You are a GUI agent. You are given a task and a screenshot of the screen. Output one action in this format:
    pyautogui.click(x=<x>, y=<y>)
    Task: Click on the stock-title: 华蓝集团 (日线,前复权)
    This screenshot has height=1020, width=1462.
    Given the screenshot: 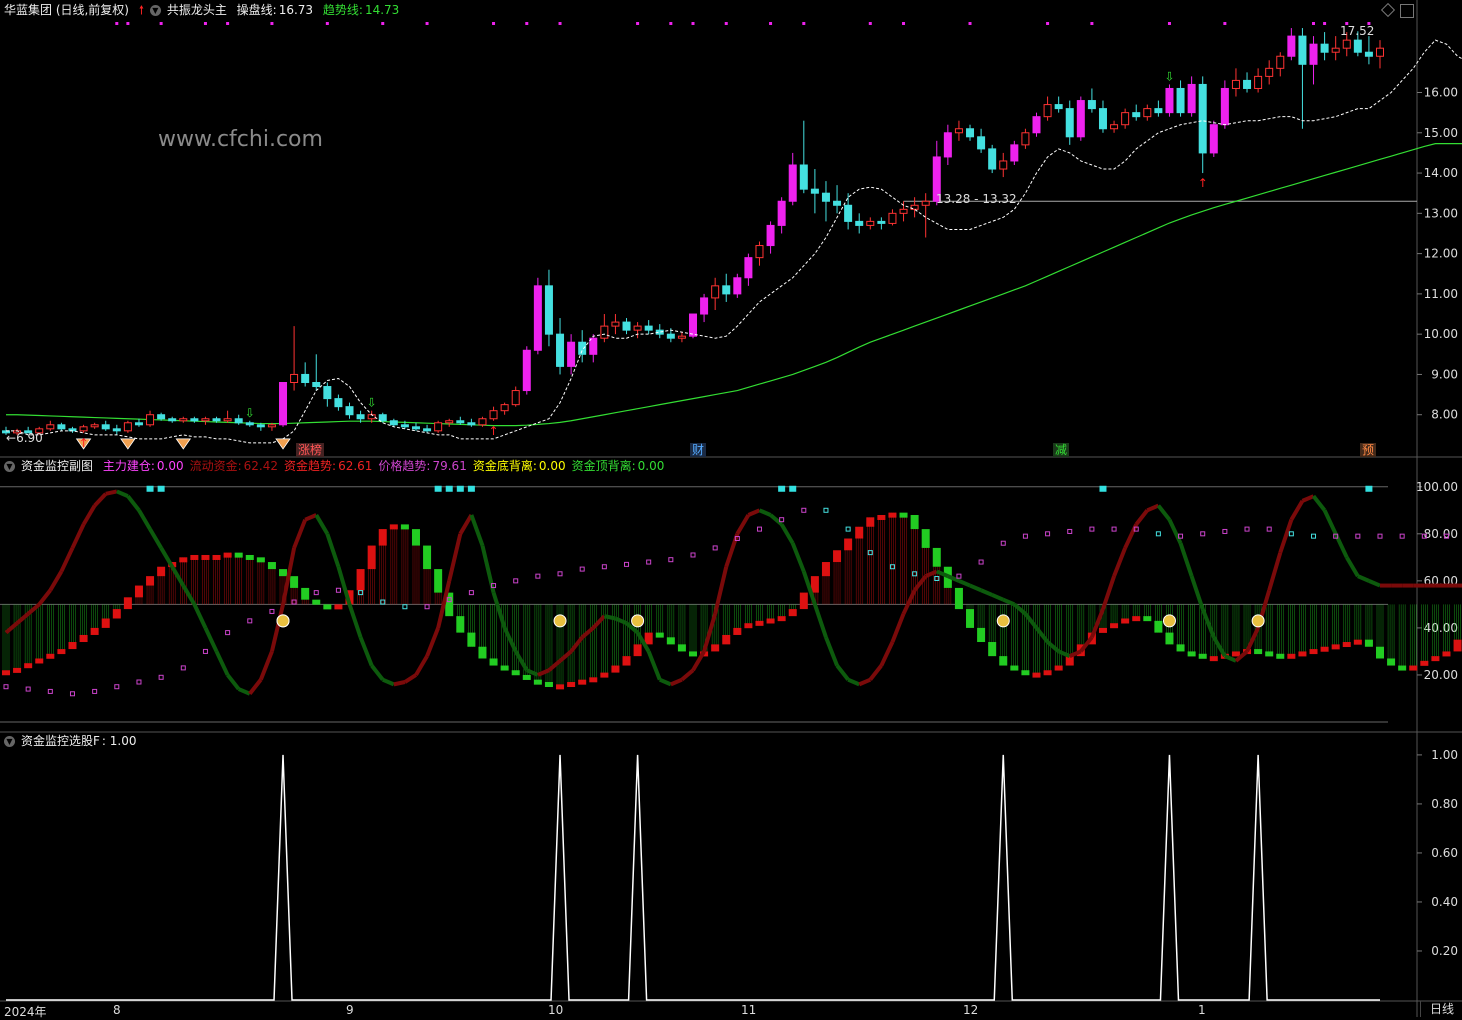 What is the action you would take?
    pyautogui.click(x=66, y=10)
    